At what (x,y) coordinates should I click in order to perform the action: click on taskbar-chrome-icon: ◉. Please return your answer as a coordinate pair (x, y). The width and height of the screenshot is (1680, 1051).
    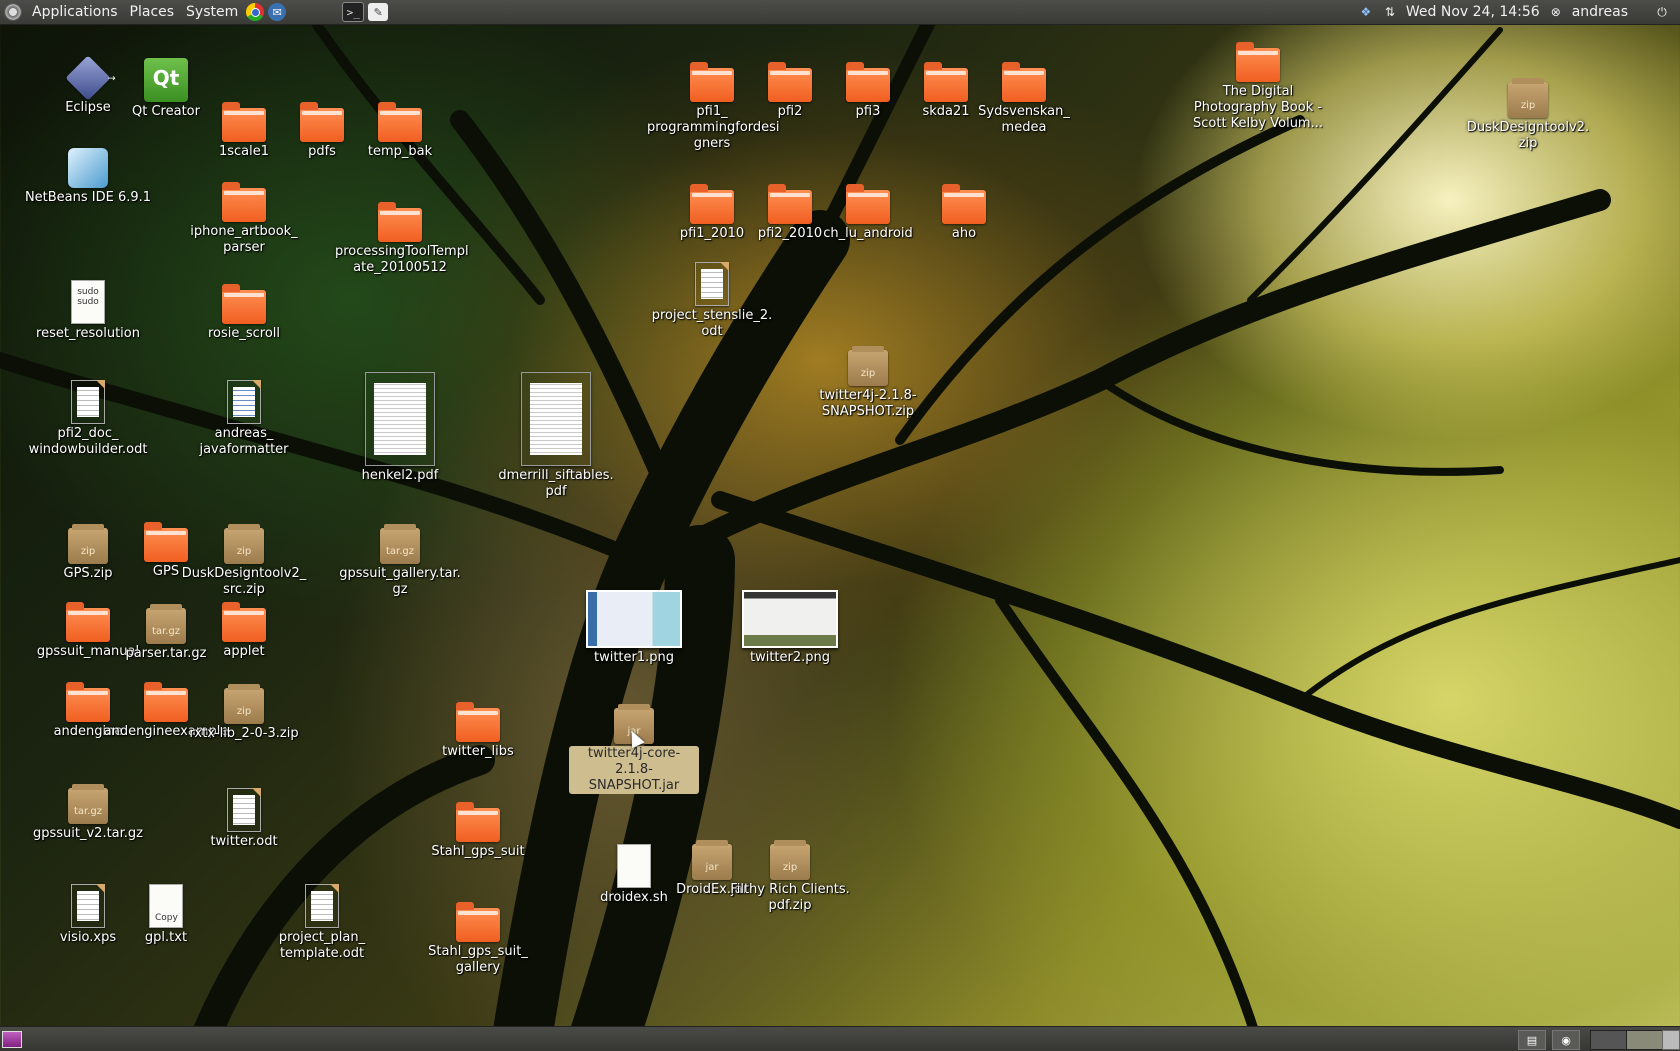
    Looking at the image, I should click on (1566, 1040).